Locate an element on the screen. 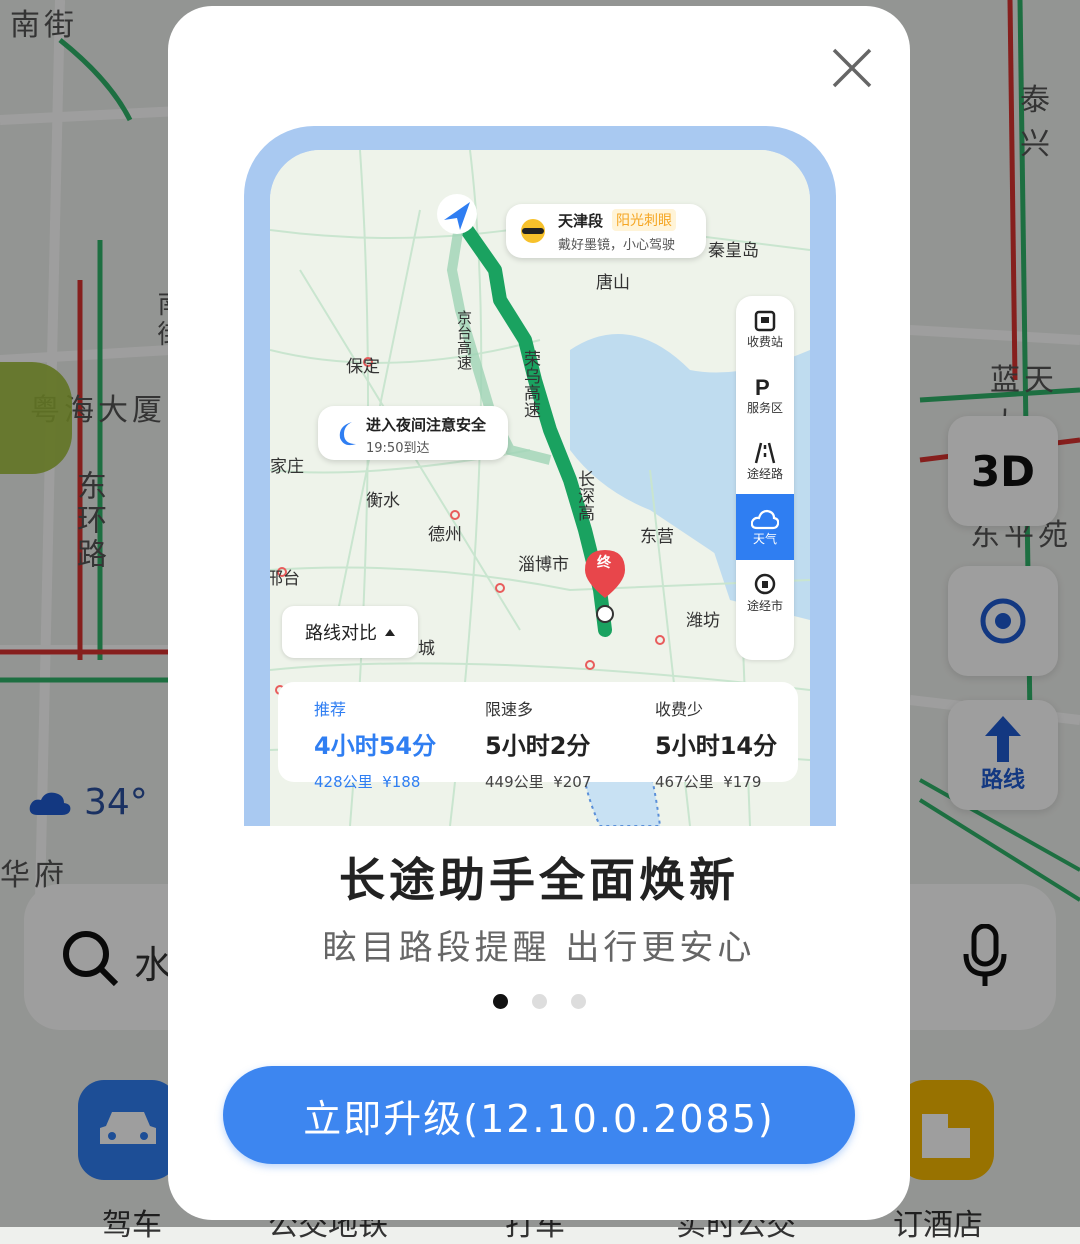  toolbar-label: 天气 is located at coordinates (764, 538).